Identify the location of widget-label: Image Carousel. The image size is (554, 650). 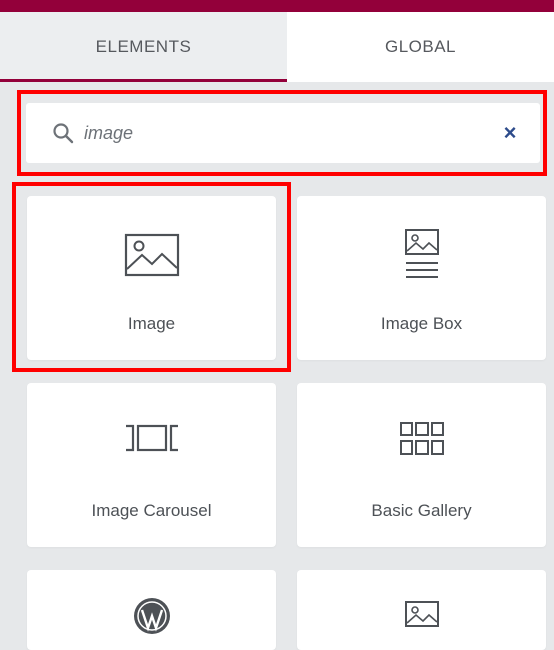
(151, 510).